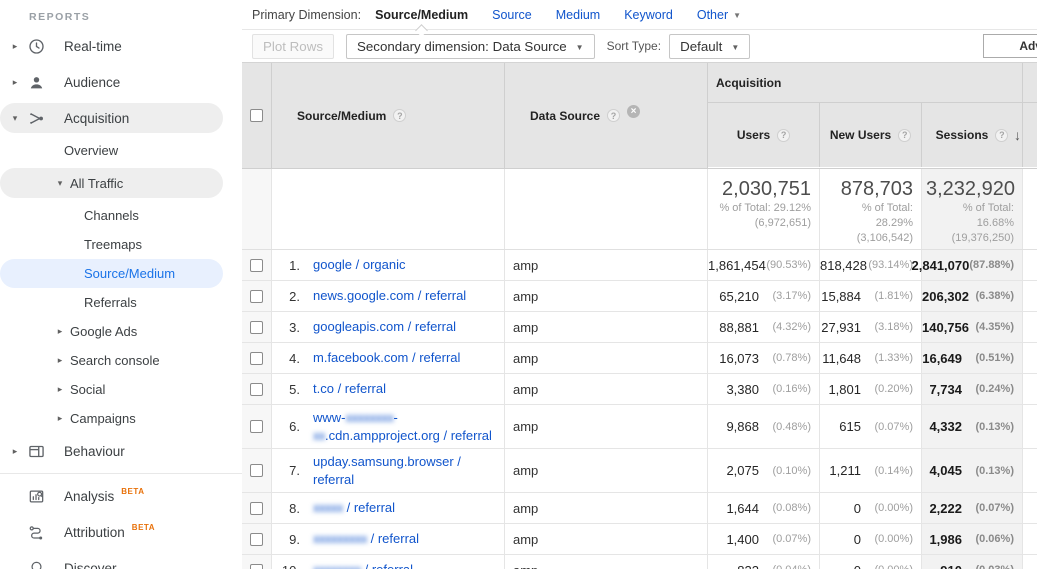 The width and height of the screenshot is (1037, 569). What do you see at coordinates (294, 471) in the screenshot?
I see `row-rank: 7.` at bounding box center [294, 471].